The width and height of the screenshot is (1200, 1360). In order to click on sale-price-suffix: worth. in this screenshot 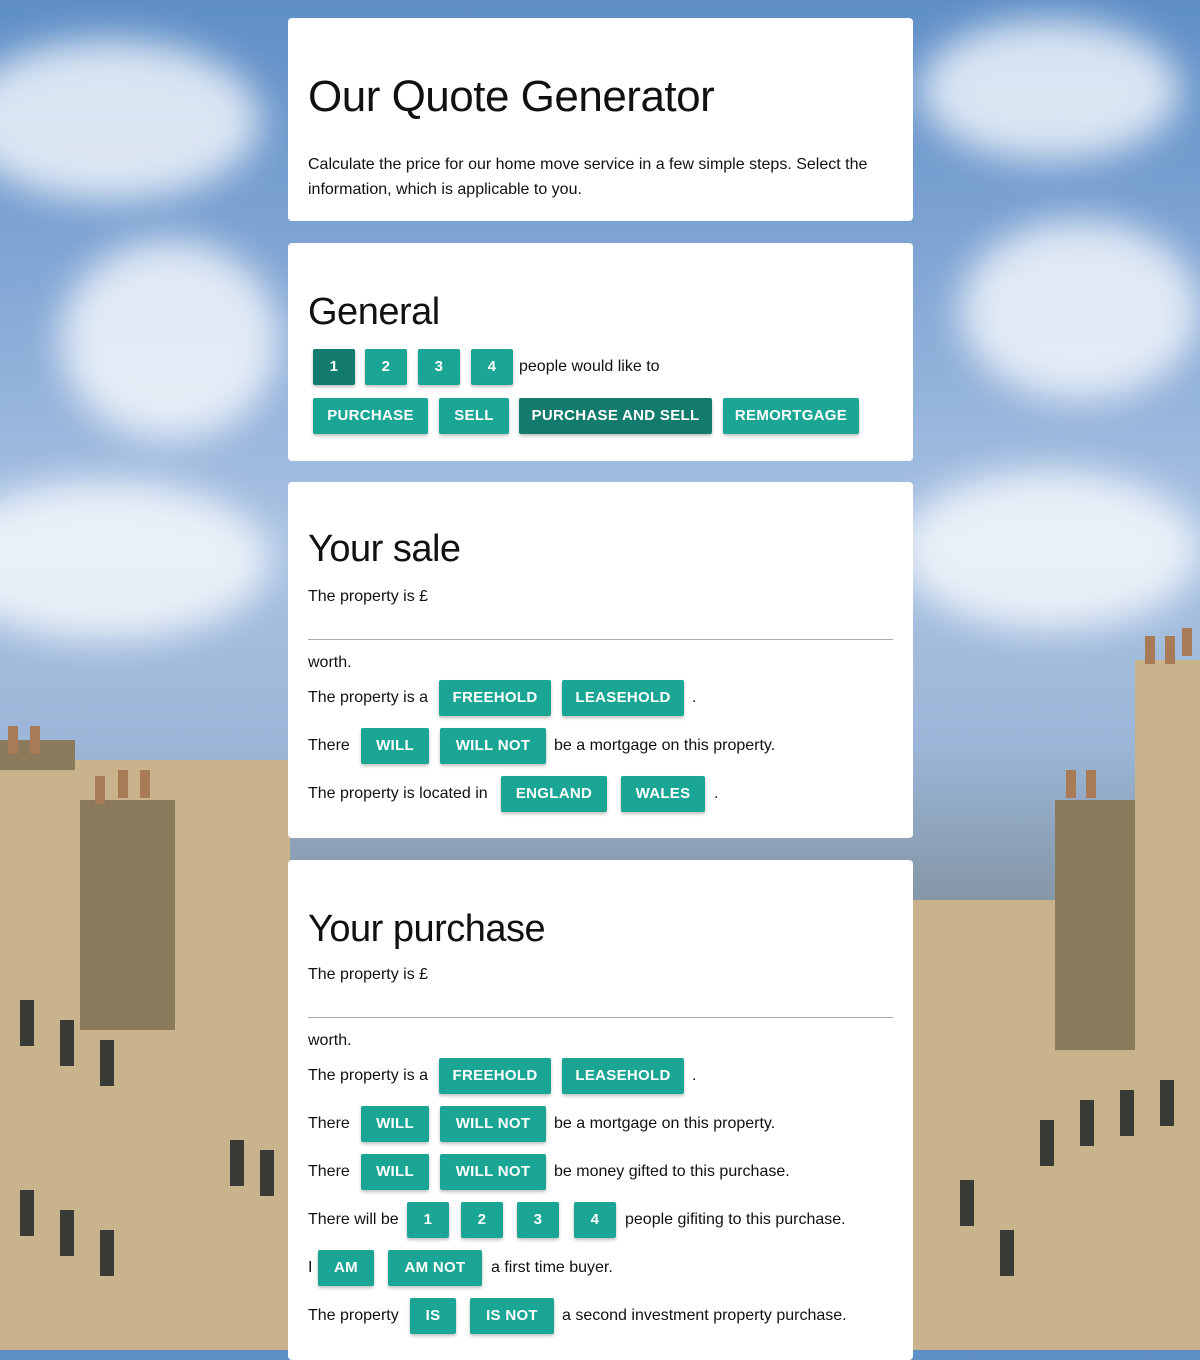, I will do `click(330, 662)`.